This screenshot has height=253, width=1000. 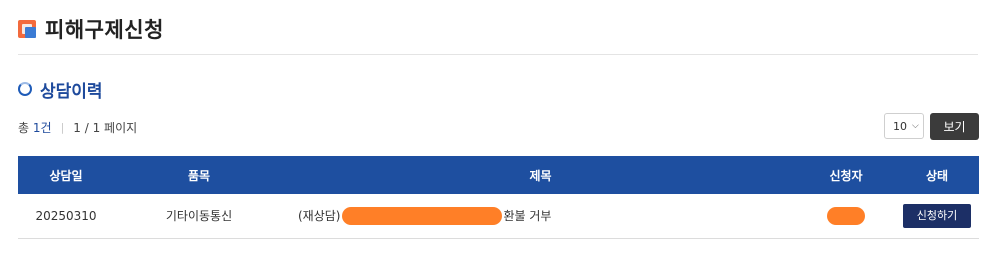 What do you see at coordinates (846, 175) in the screenshot?
I see `column-header-applicant: 신청자` at bounding box center [846, 175].